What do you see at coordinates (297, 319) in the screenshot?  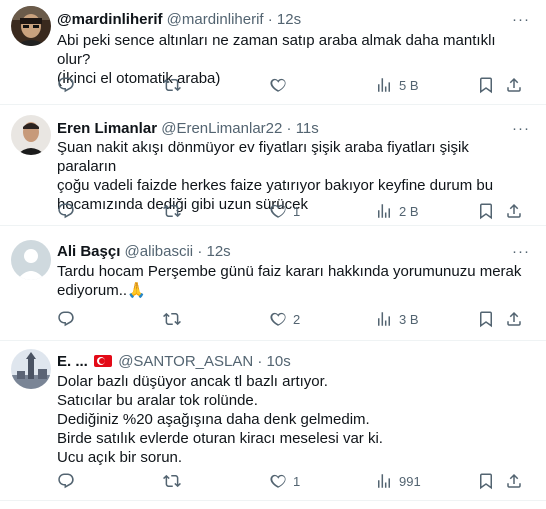 I see `like-count: 2` at bounding box center [297, 319].